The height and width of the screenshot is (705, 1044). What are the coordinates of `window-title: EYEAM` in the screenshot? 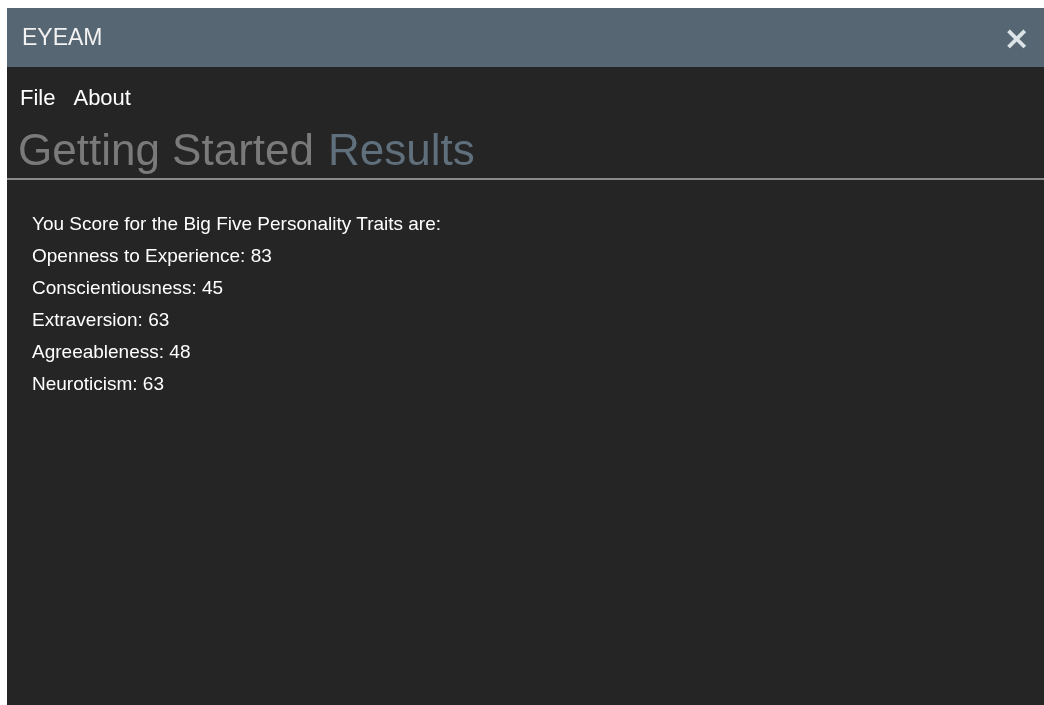 It's located at (62, 37).